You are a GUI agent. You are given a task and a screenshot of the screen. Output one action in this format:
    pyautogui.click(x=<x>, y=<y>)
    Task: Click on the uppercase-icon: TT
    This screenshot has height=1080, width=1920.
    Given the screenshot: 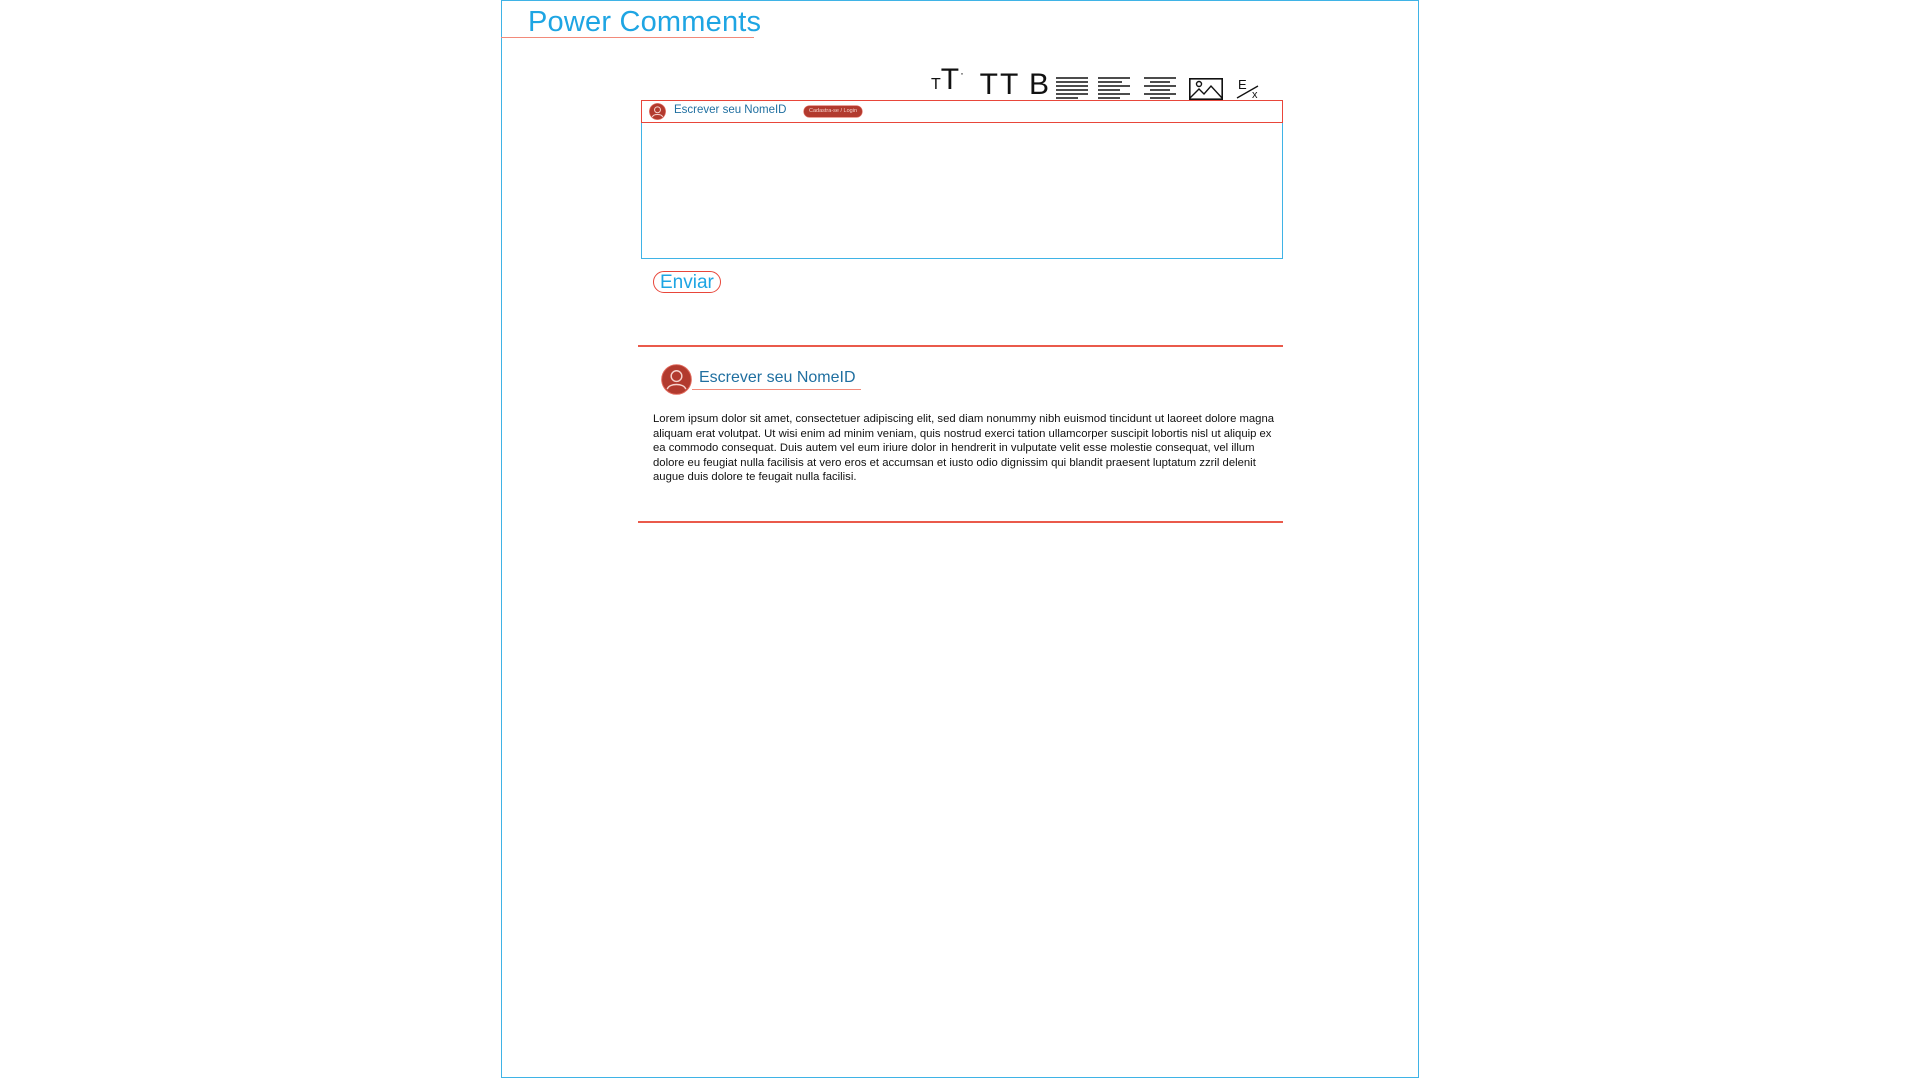 What is the action you would take?
    pyautogui.click(x=1000, y=84)
    